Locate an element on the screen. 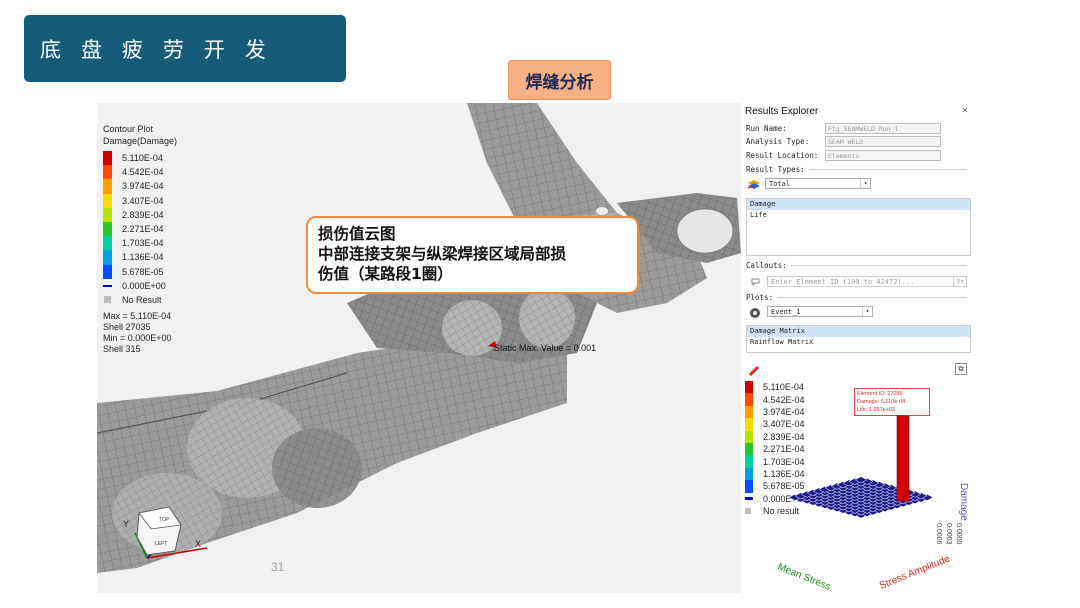 This screenshot has height=608, width=1080. legend-value: 1.136E-04 is located at coordinates (143, 257).